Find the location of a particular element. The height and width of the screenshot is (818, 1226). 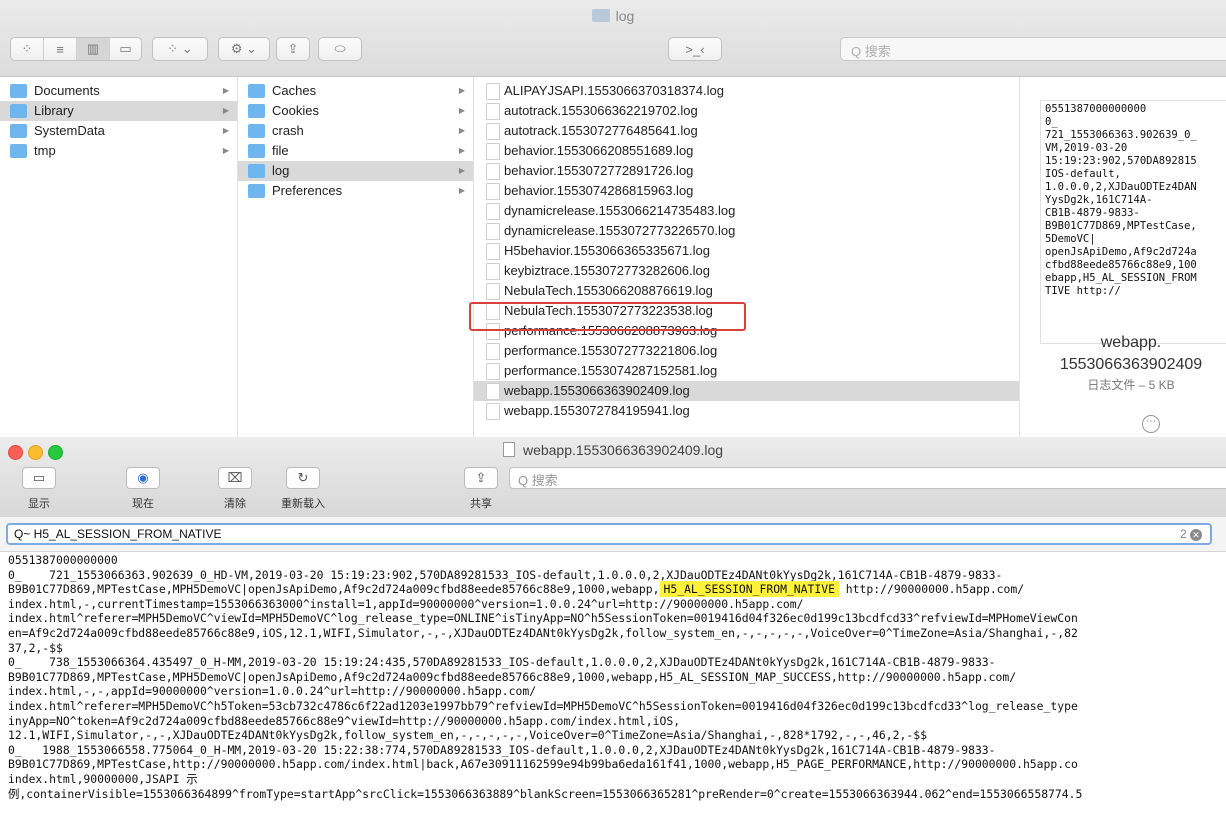

file-name: performance.1553074287152581.log is located at coordinates (611, 370).